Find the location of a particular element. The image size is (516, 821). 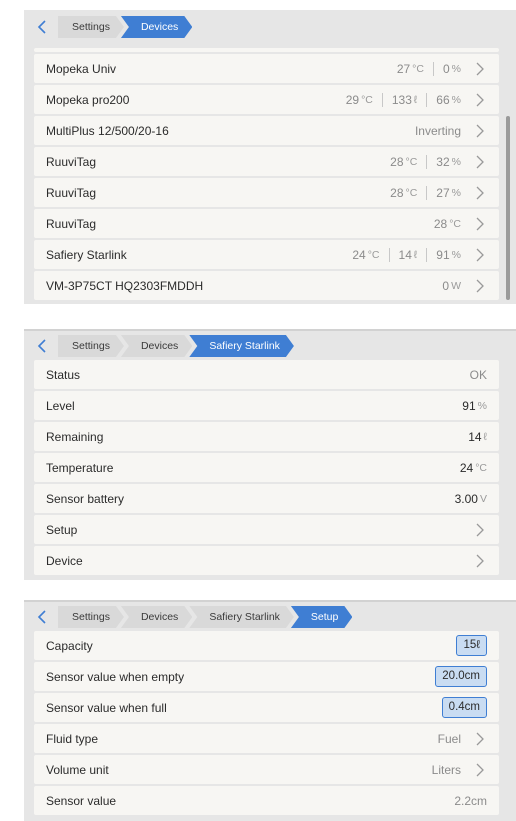

breadcrumb: Settings Devices Safiery Starlink Setup is located at coordinates (190, 617).